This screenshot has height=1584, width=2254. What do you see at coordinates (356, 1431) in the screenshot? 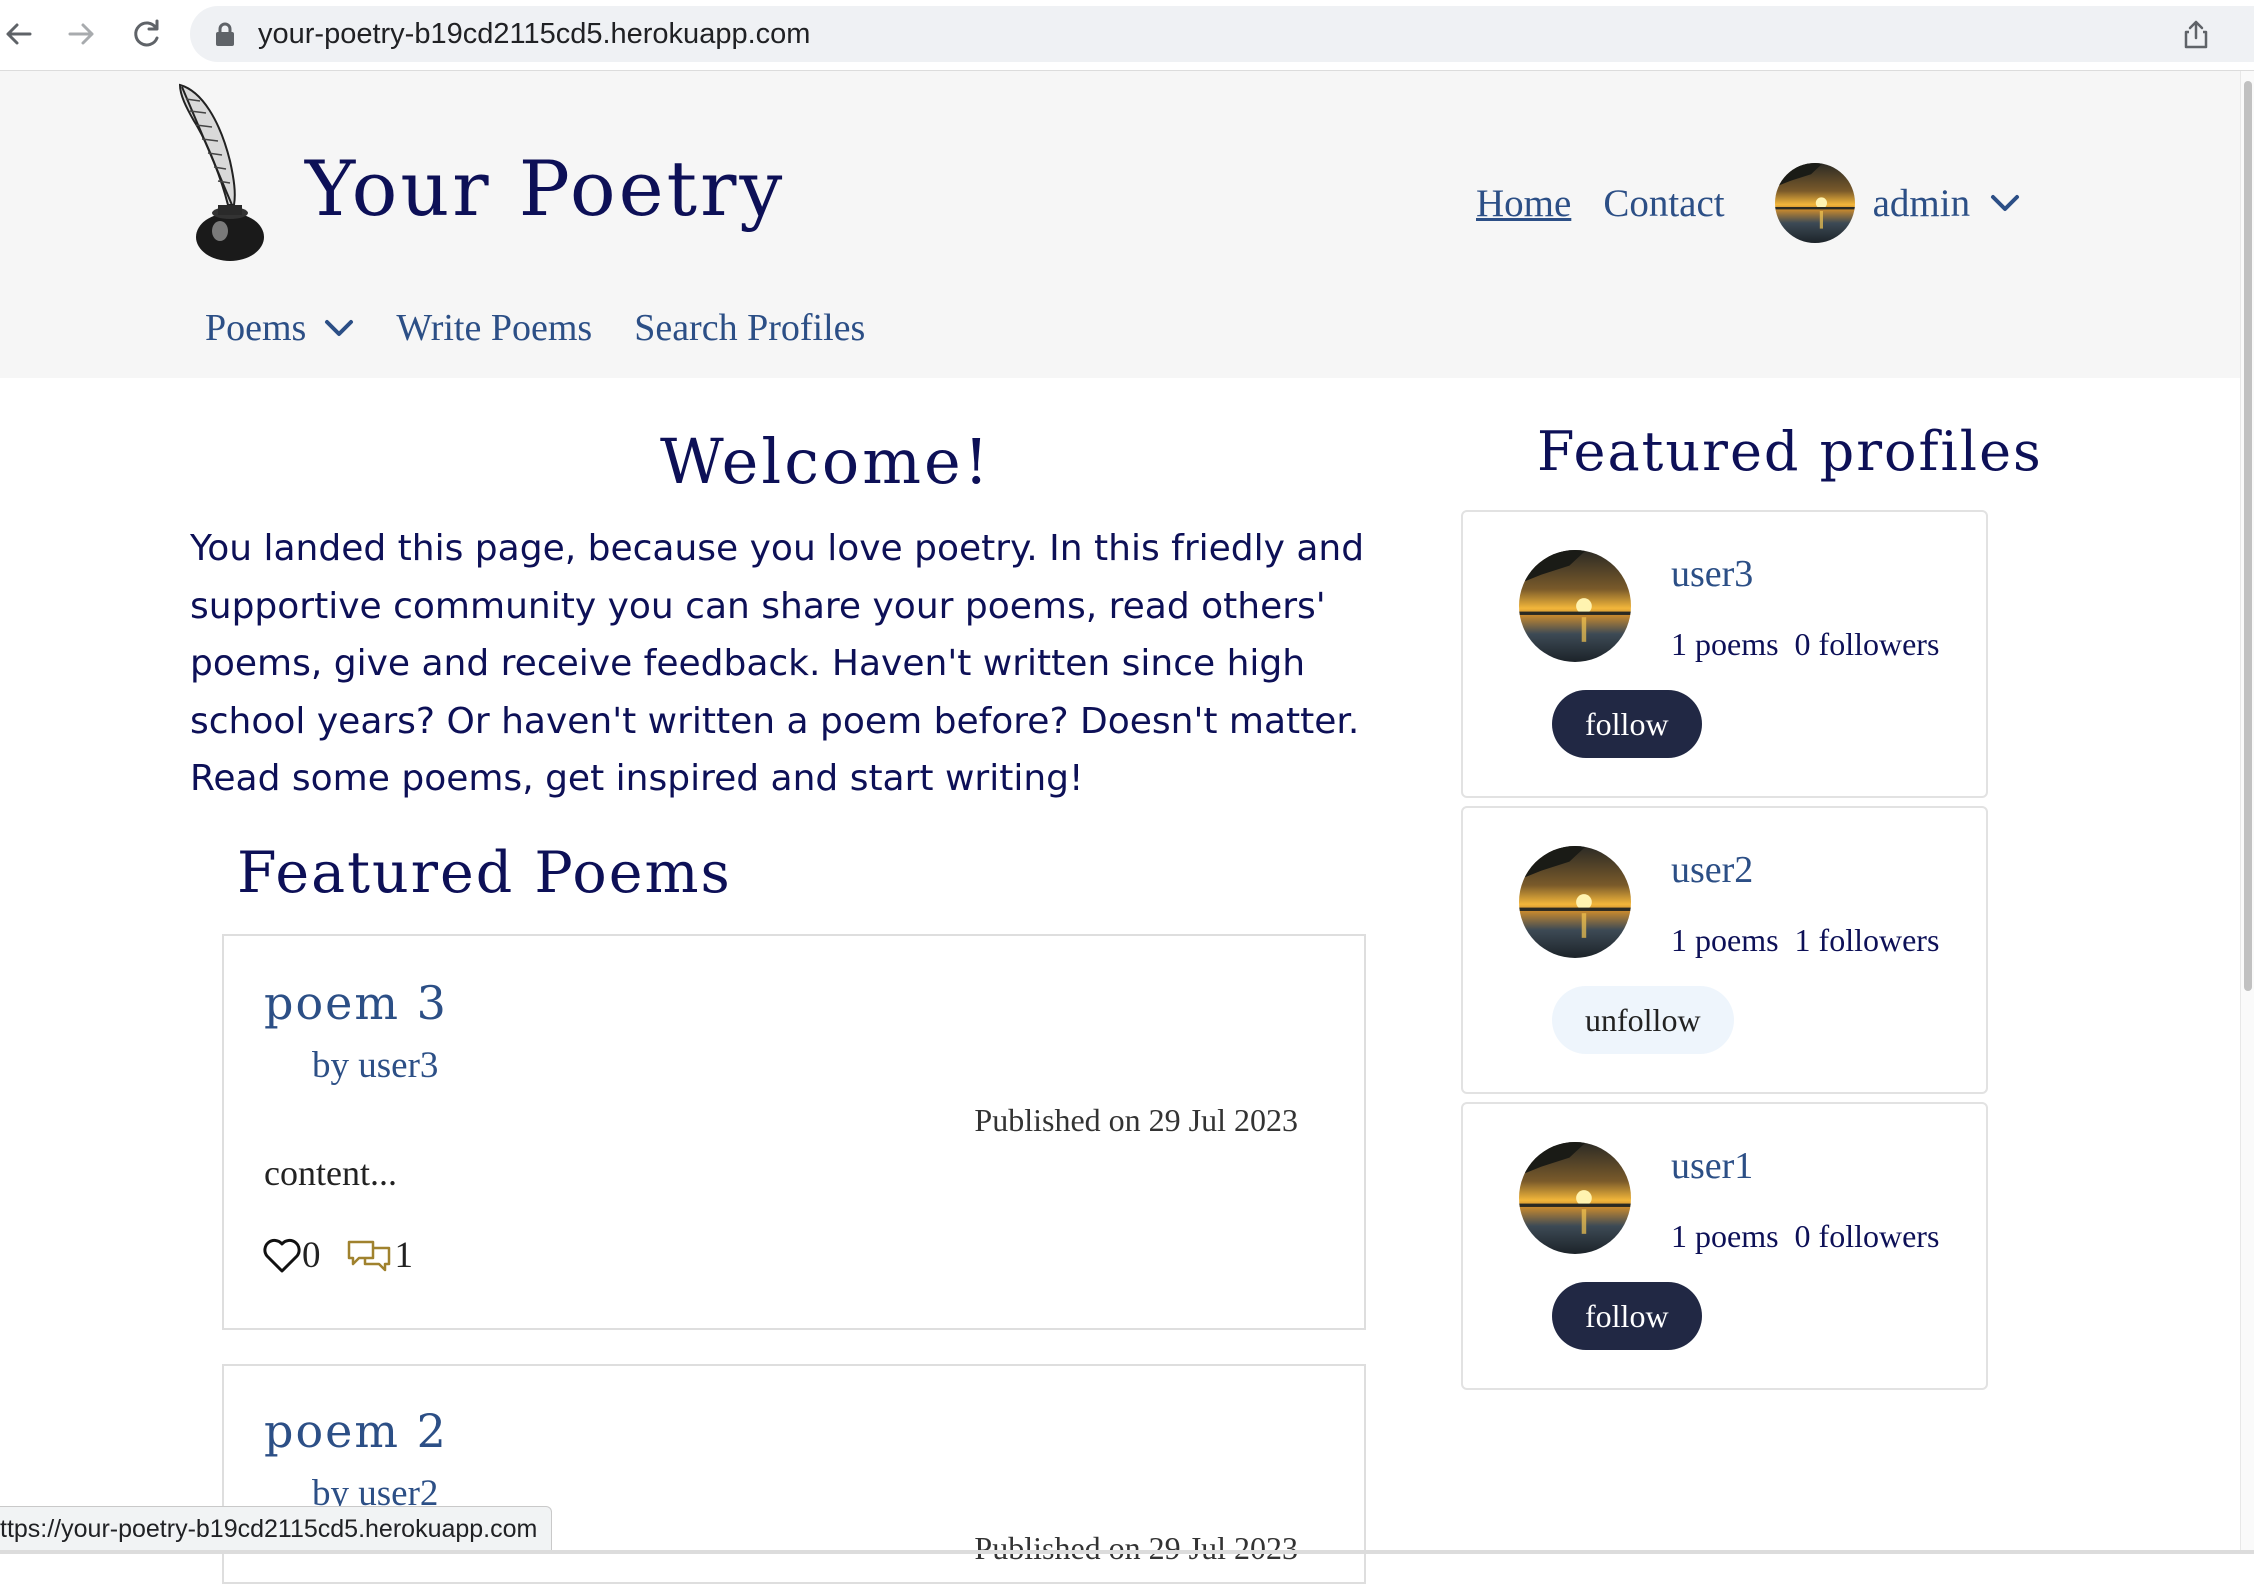
I see `poem-title-link: poem 2` at bounding box center [356, 1431].